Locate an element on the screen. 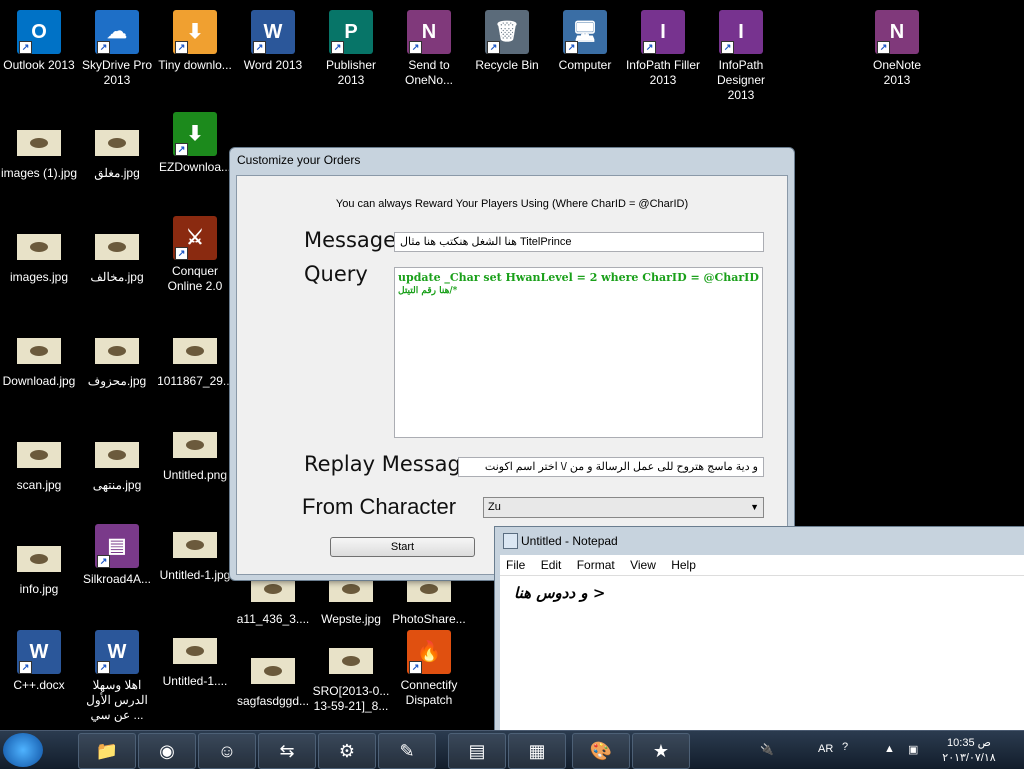 Image resolution: width=1024 pixels, height=769 pixels. clock-date: ٢٠١٣/٠٧/١٨ is located at coordinates (969, 757).